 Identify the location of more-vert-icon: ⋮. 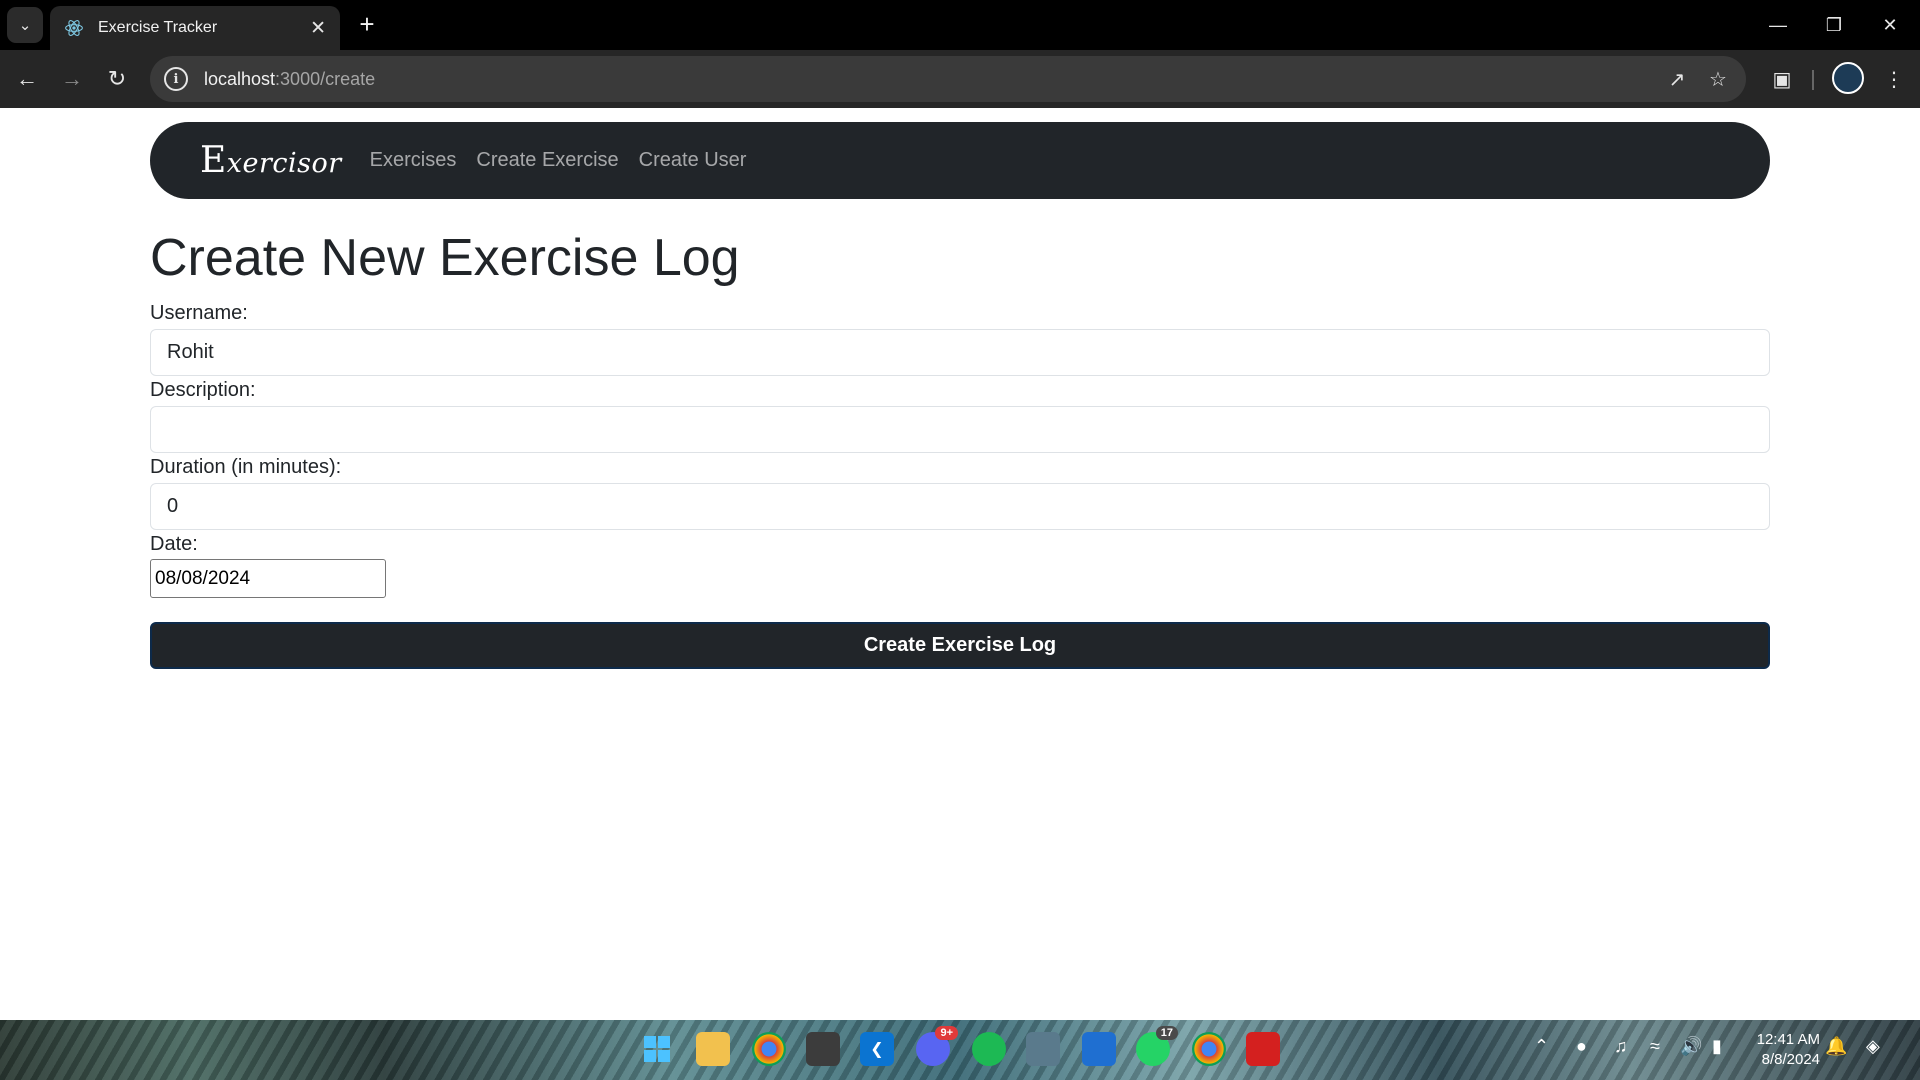
(1894, 79).